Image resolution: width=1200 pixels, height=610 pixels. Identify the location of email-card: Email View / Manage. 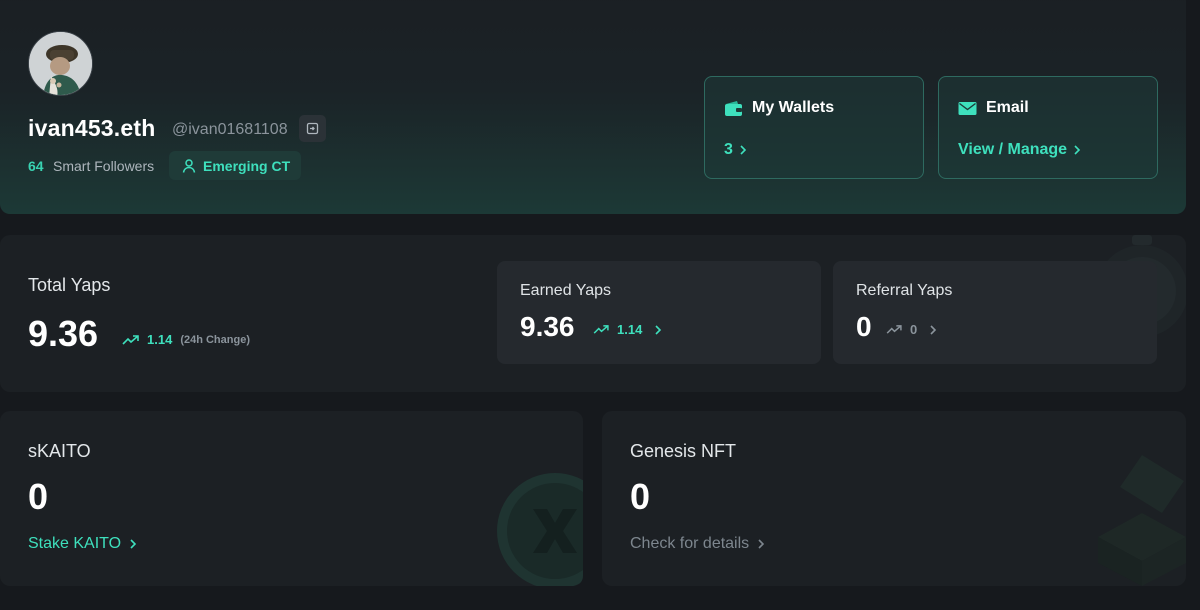
(1048, 127).